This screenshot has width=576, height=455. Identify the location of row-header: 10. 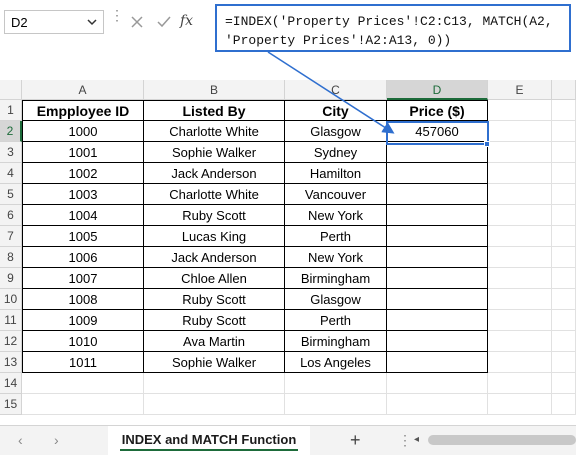
(11, 299).